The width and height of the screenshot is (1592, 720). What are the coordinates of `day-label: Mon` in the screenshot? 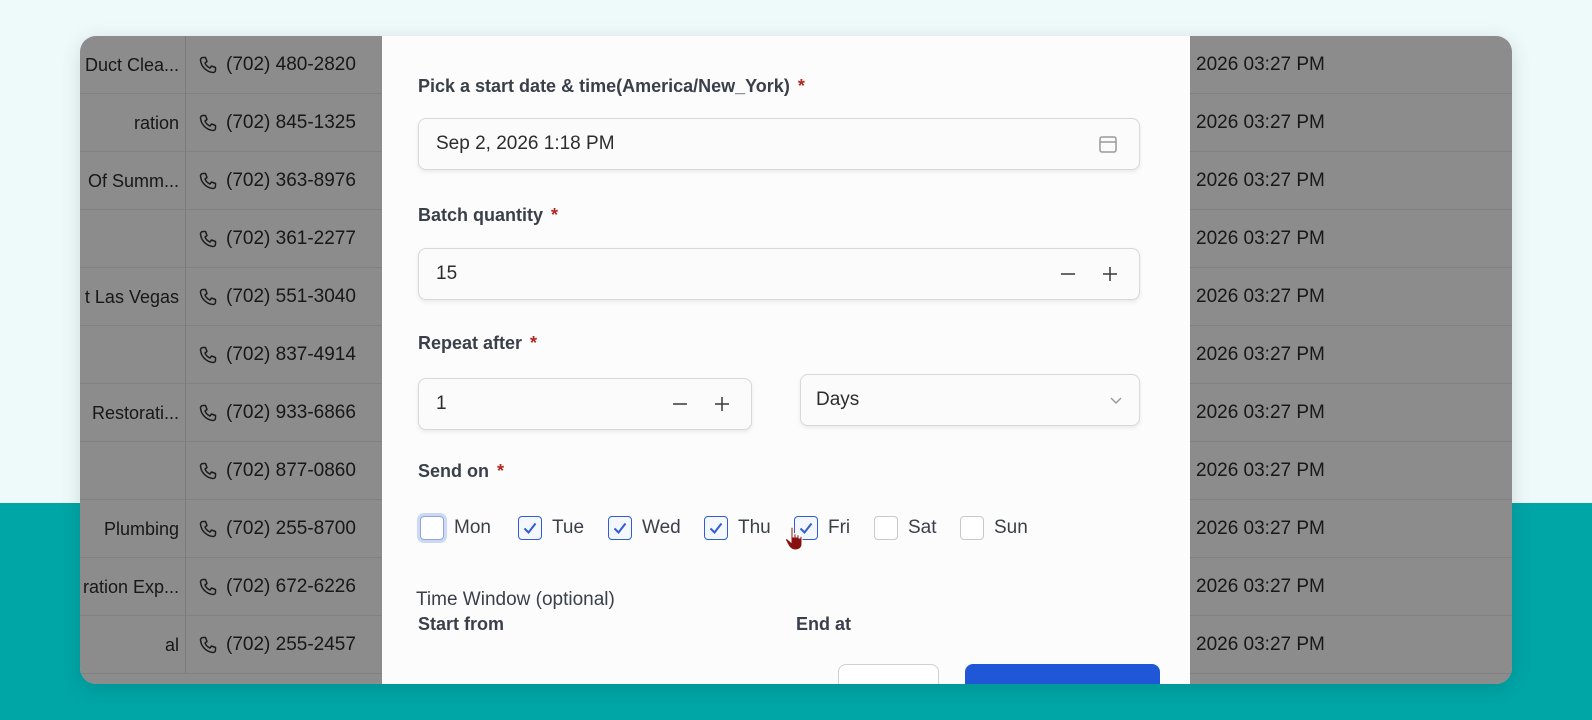 It's located at (472, 527).